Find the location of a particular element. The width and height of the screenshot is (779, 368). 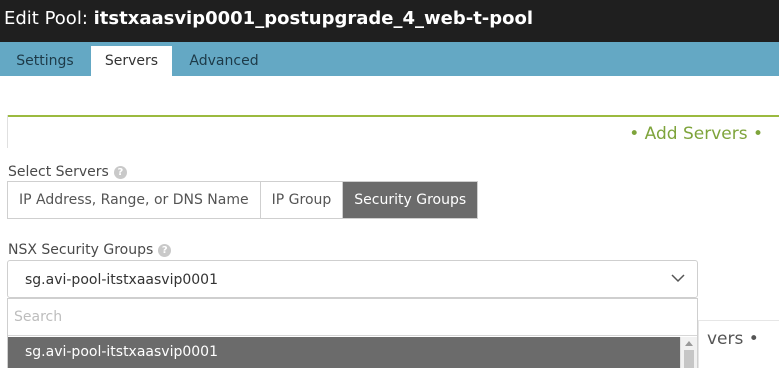

nsx-security-groups-label: NSX Security Groups? is located at coordinates (90, 250).